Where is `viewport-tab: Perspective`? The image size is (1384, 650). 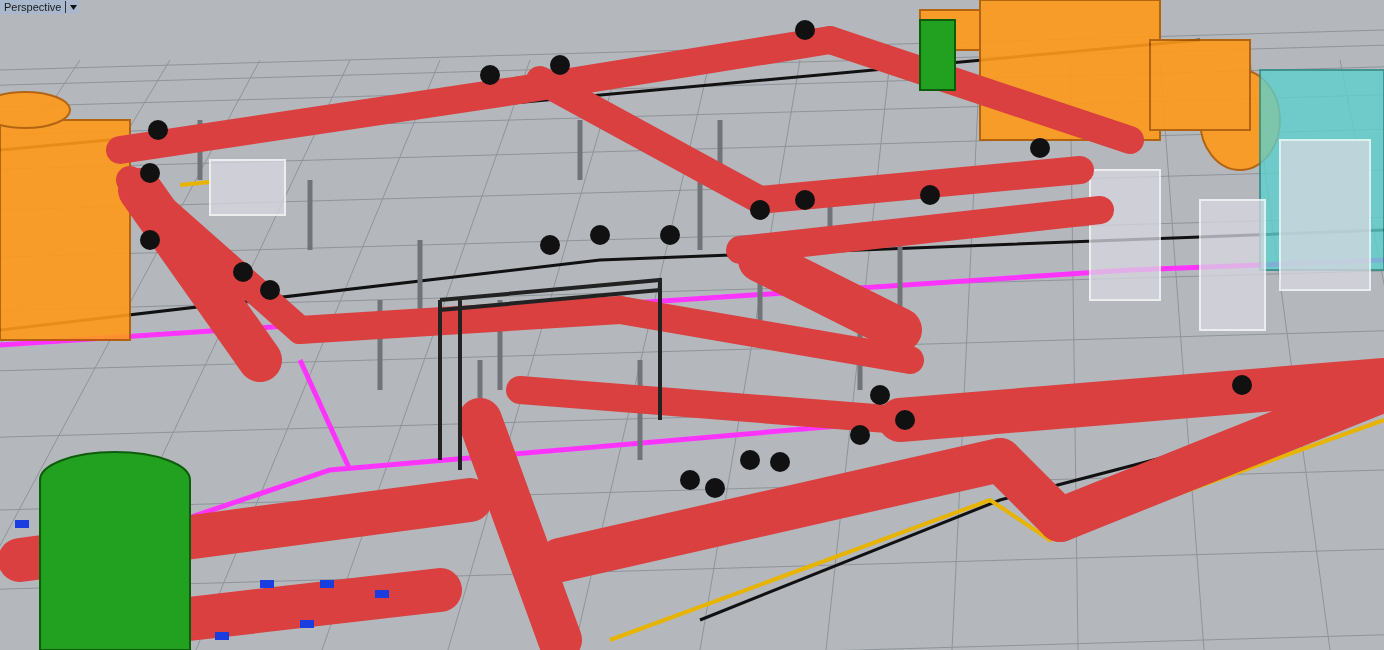
viewport-tab: Perspective is located at coordinates (40, 7).